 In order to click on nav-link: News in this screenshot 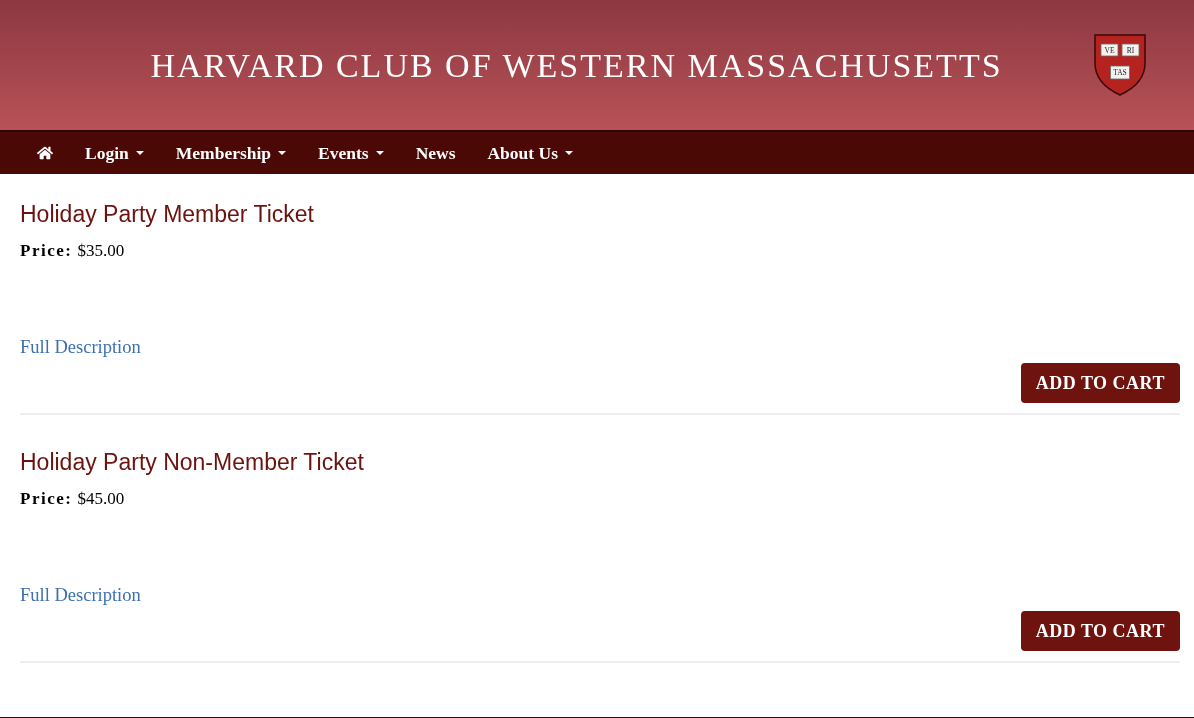, I will do `click(435, 153)`.